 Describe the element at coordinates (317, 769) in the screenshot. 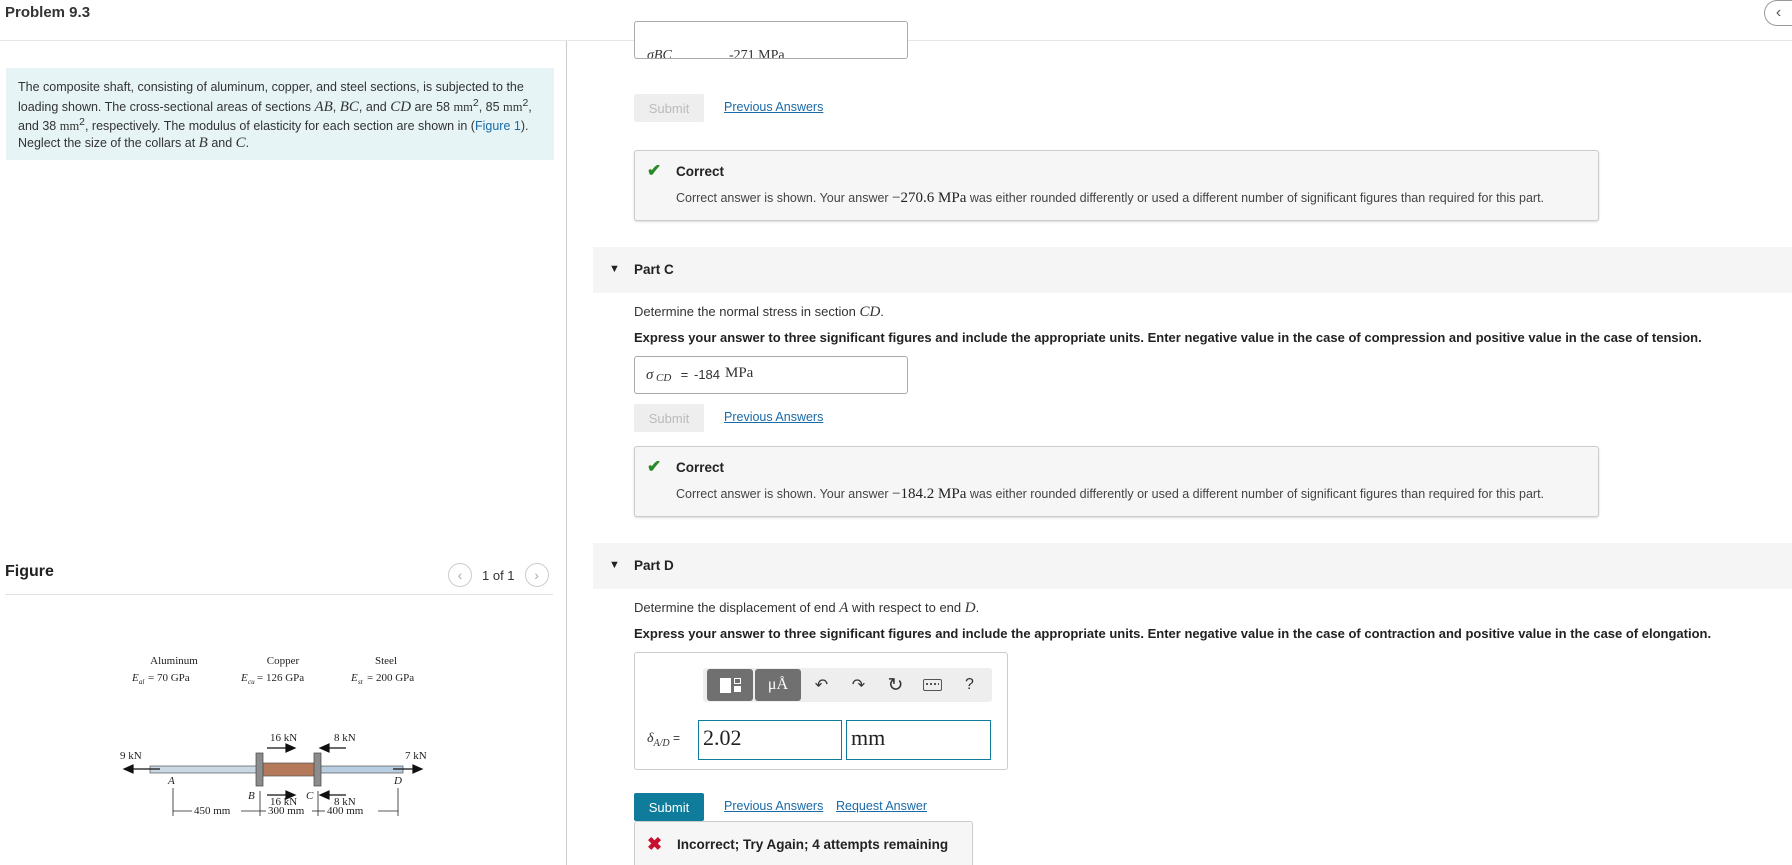

I see `collar-c` at that location.